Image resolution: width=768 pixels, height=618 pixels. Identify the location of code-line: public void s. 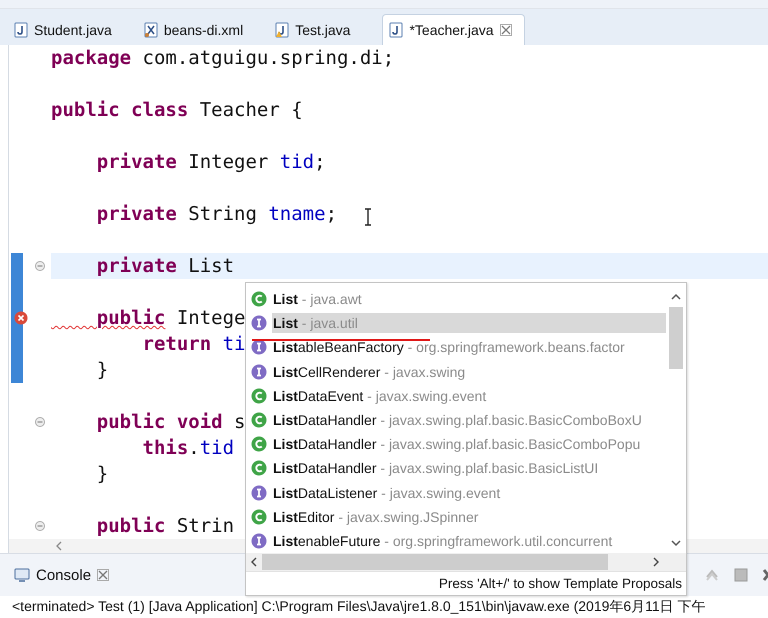
(171, 422).